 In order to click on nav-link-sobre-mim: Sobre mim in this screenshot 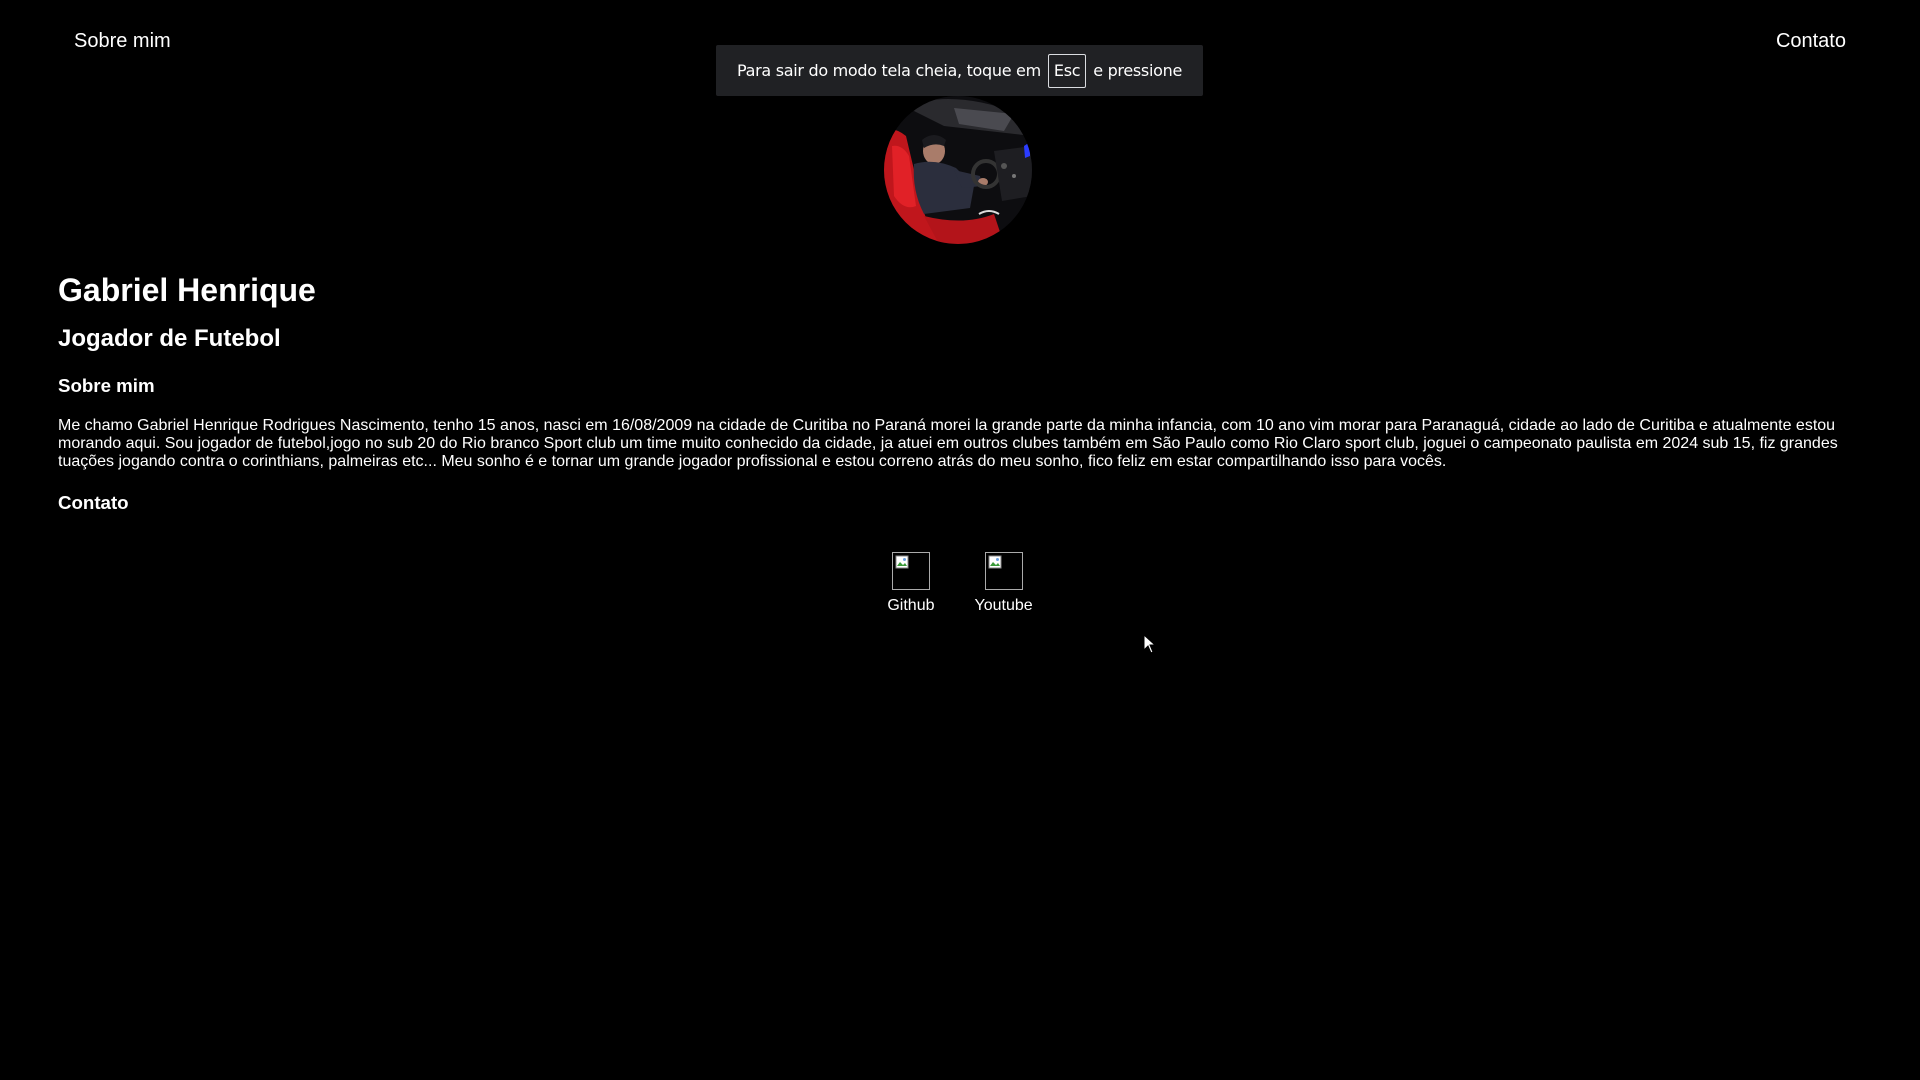, I will do `click(122, 41)`.